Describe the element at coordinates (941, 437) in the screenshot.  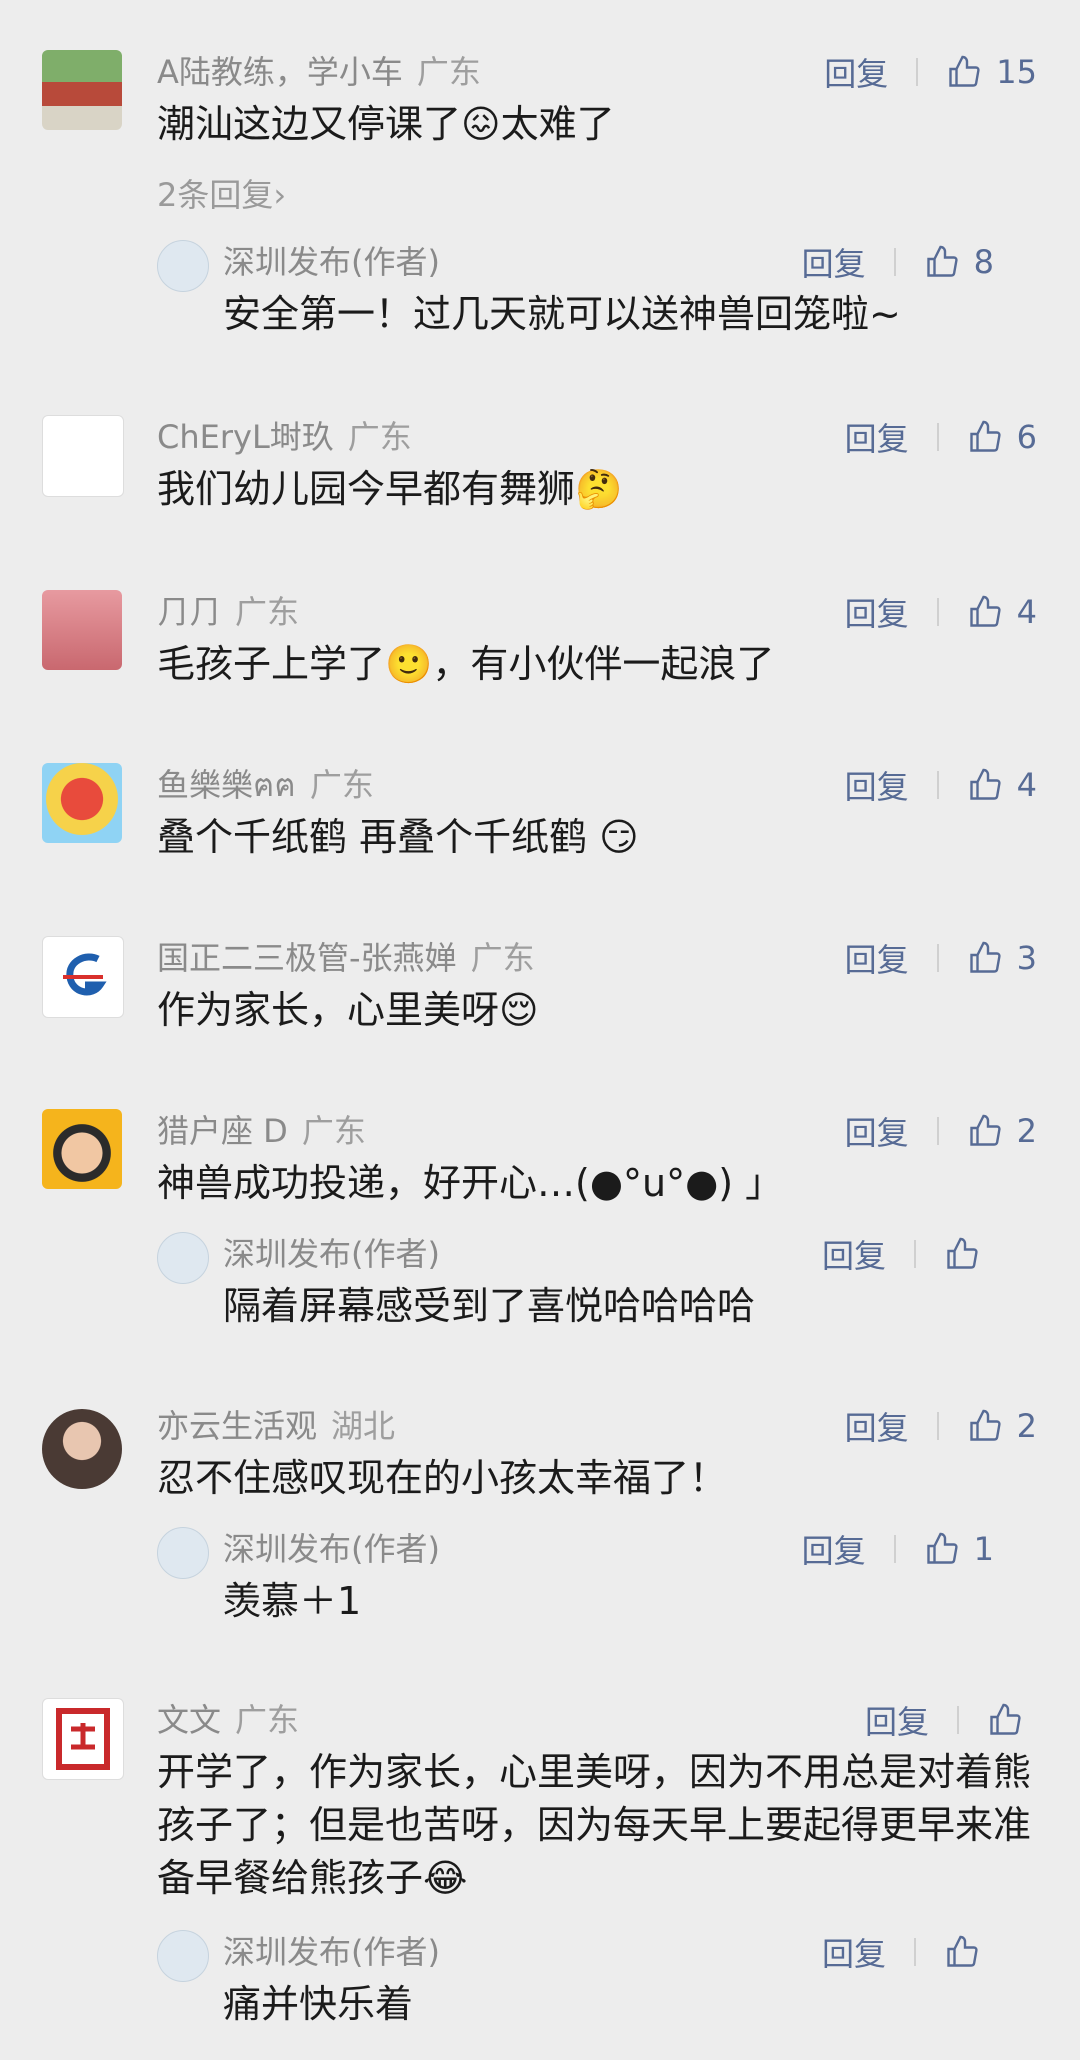
I see `comment-actions: 回复 6` at that location.